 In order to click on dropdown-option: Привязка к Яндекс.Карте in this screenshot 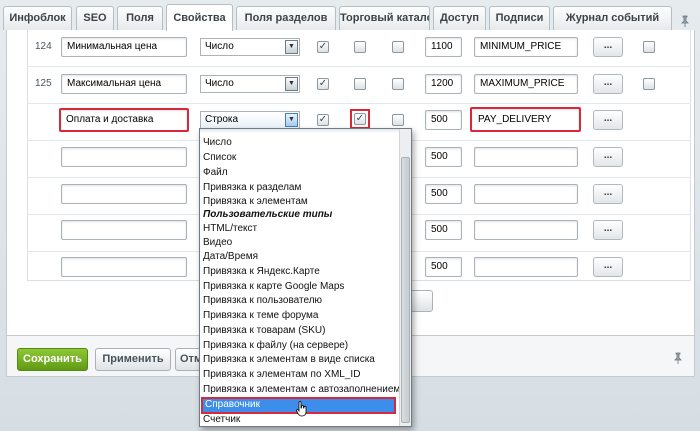, I will do `click(301, 271)`.